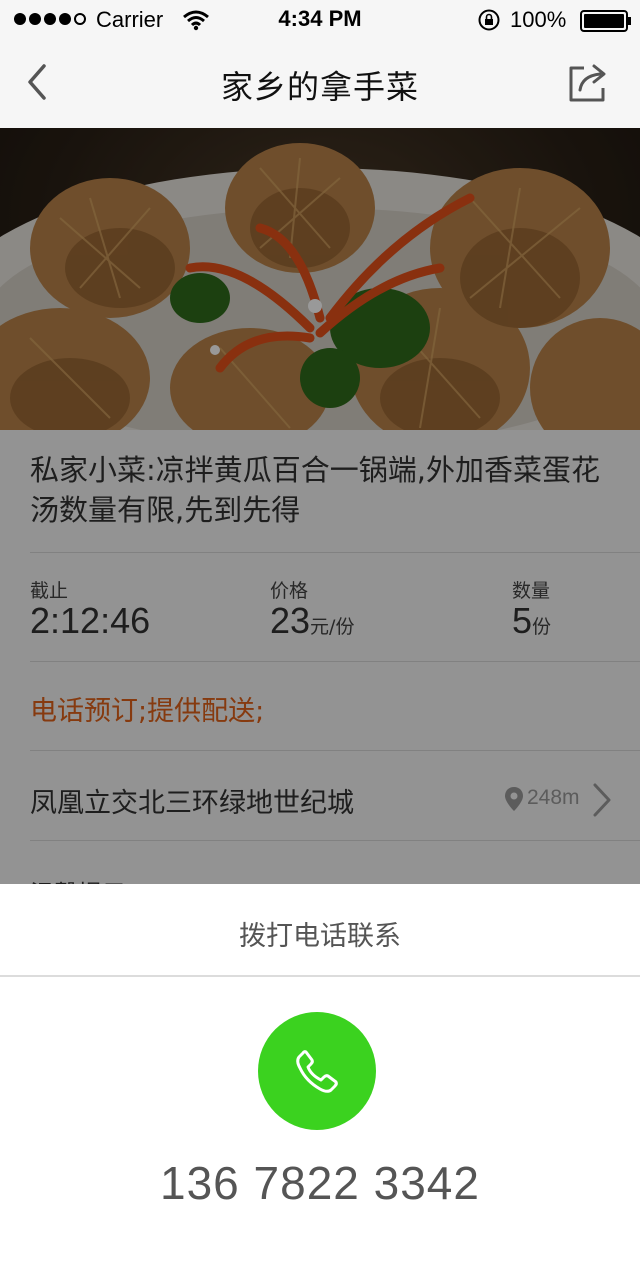 The width and height of the screenshot is (640, 1269). I want to click on call-button, so click(317, 1071).